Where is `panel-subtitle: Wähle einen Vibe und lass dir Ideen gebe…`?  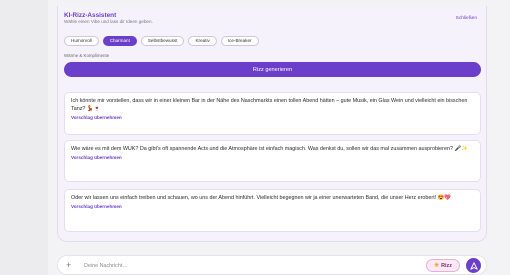
panel-subtitle: Wähle einen Vibe und lass dir Ideen gebe… is located at coordinates (108, 21).